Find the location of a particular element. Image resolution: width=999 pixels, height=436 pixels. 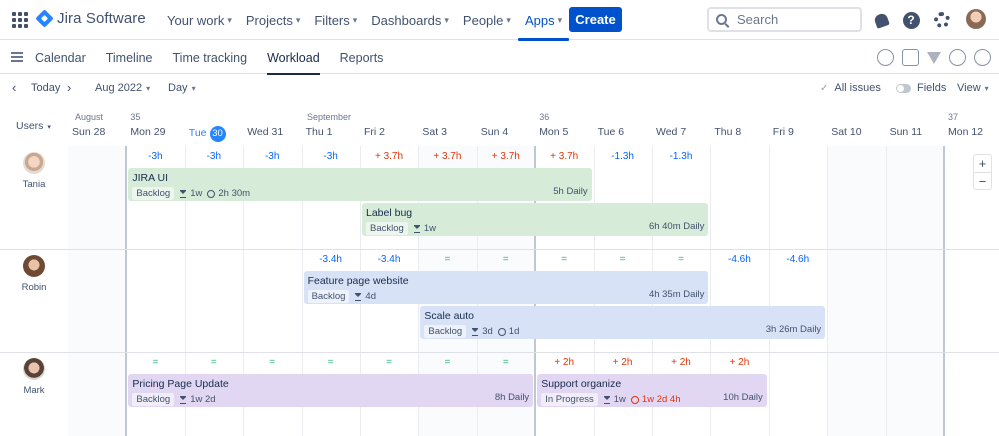

tab-time-tracking: Time tracking is located at coordinates (210, 57).